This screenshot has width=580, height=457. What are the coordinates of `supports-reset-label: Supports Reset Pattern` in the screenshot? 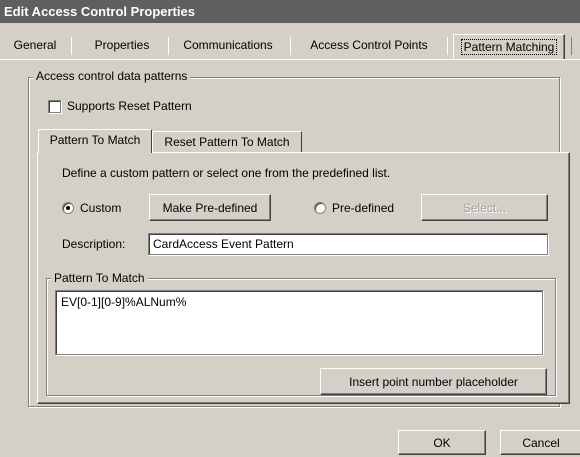 It's located at (129, 106).